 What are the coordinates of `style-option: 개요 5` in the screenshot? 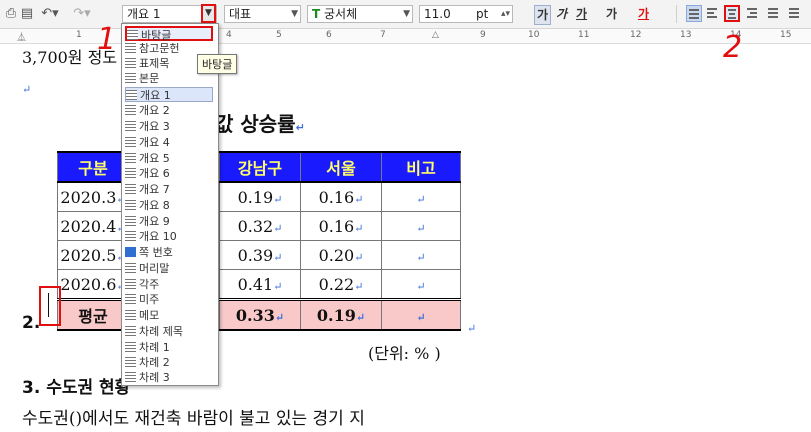 It's located at (169, 158).